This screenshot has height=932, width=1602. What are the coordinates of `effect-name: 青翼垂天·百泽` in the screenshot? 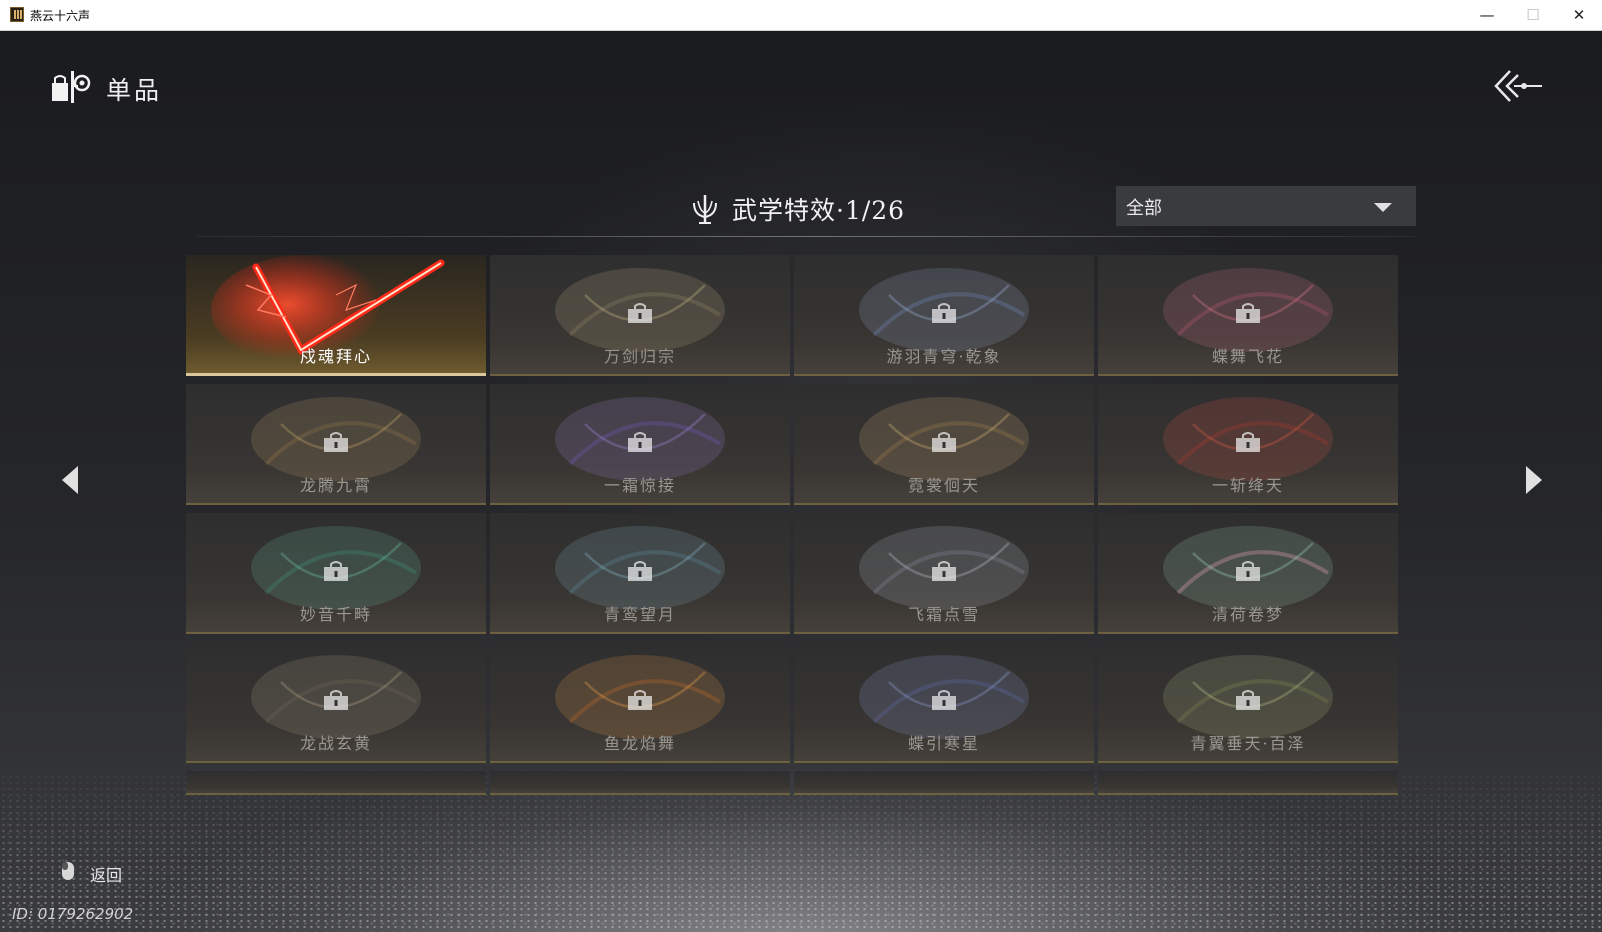 It's located at (1248, 743).